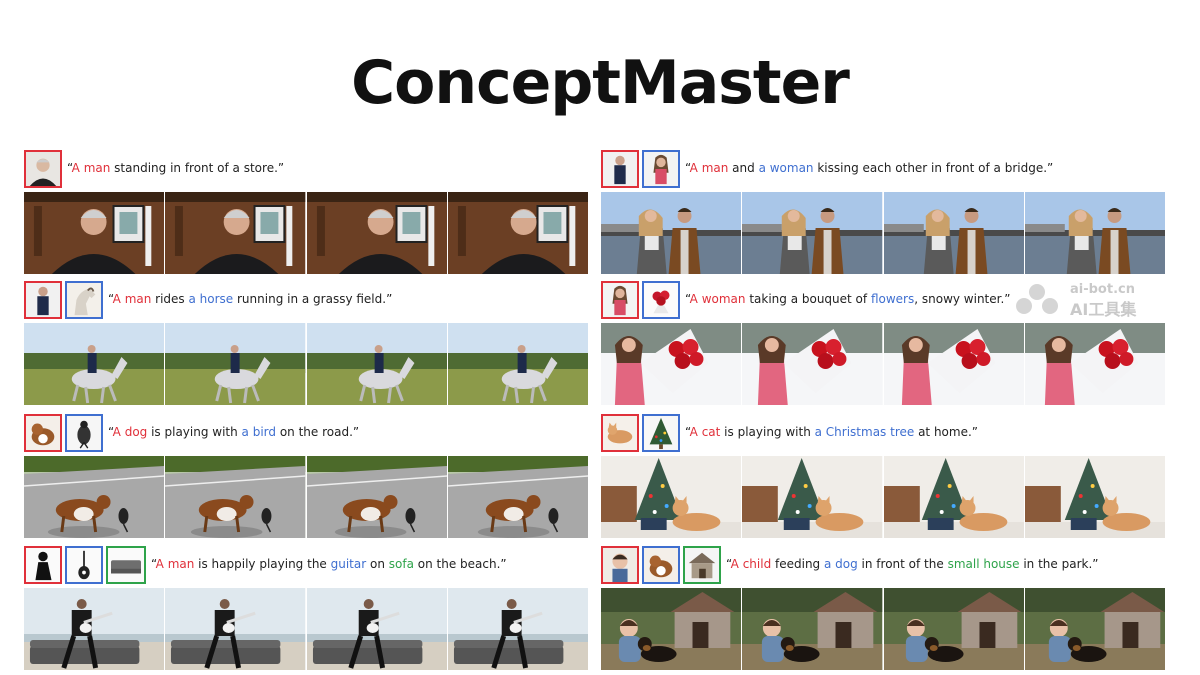 This screenshot has height=675, width=1200. Describe the element at coordinates (170, 299) in the screenshot. I see `caption-text: rides` at that location.